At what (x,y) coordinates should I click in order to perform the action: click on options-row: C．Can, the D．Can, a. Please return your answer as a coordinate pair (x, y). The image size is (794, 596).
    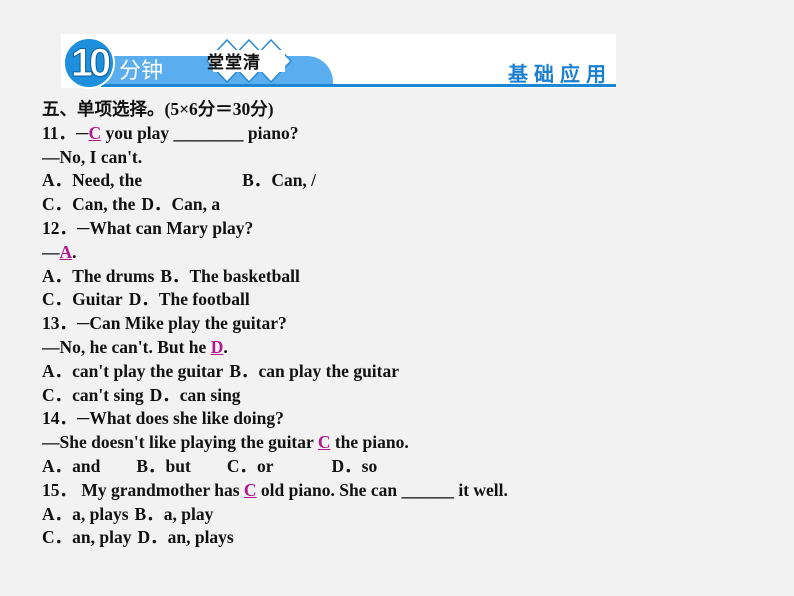
    Looking at the image, I should click on (402, 205).